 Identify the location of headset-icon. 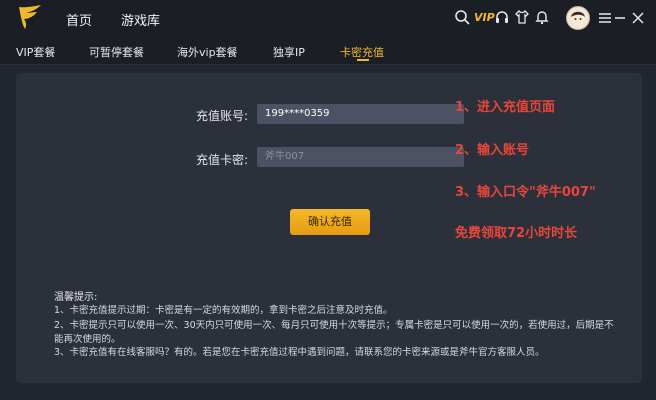
(502, 17).